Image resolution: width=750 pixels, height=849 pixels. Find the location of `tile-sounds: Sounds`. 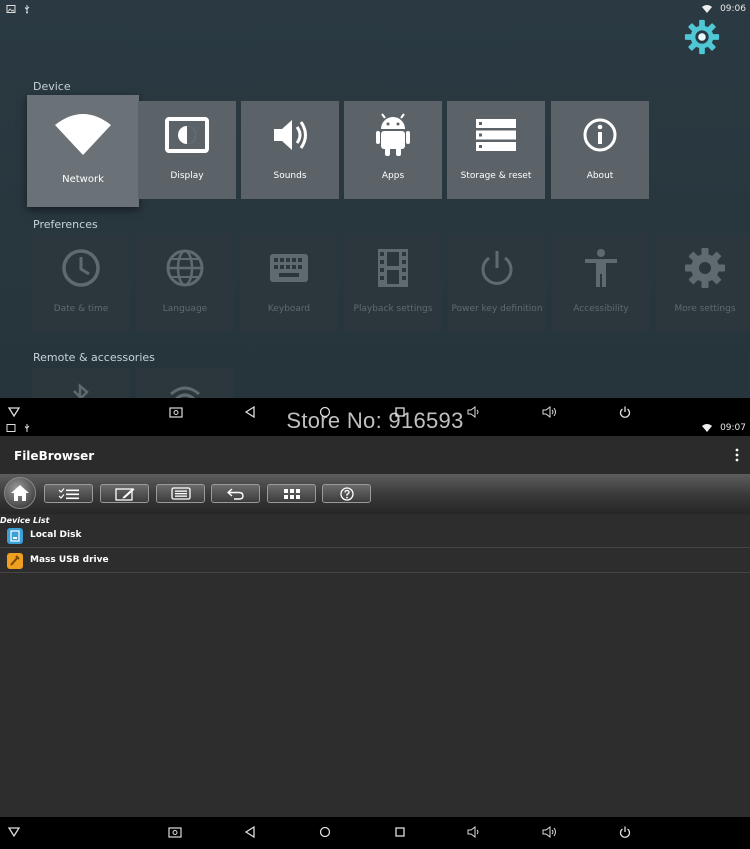

tile-sounds: Sounds is located at coordinates (290, 150).